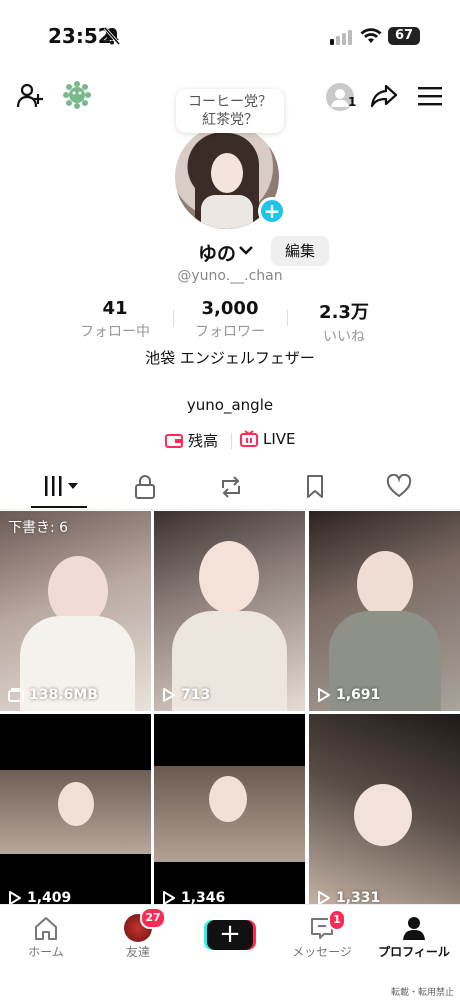  Describe the element at coordinates (230, 35) in the screenshot. I see `status-bar: 23:52 67` at that location.